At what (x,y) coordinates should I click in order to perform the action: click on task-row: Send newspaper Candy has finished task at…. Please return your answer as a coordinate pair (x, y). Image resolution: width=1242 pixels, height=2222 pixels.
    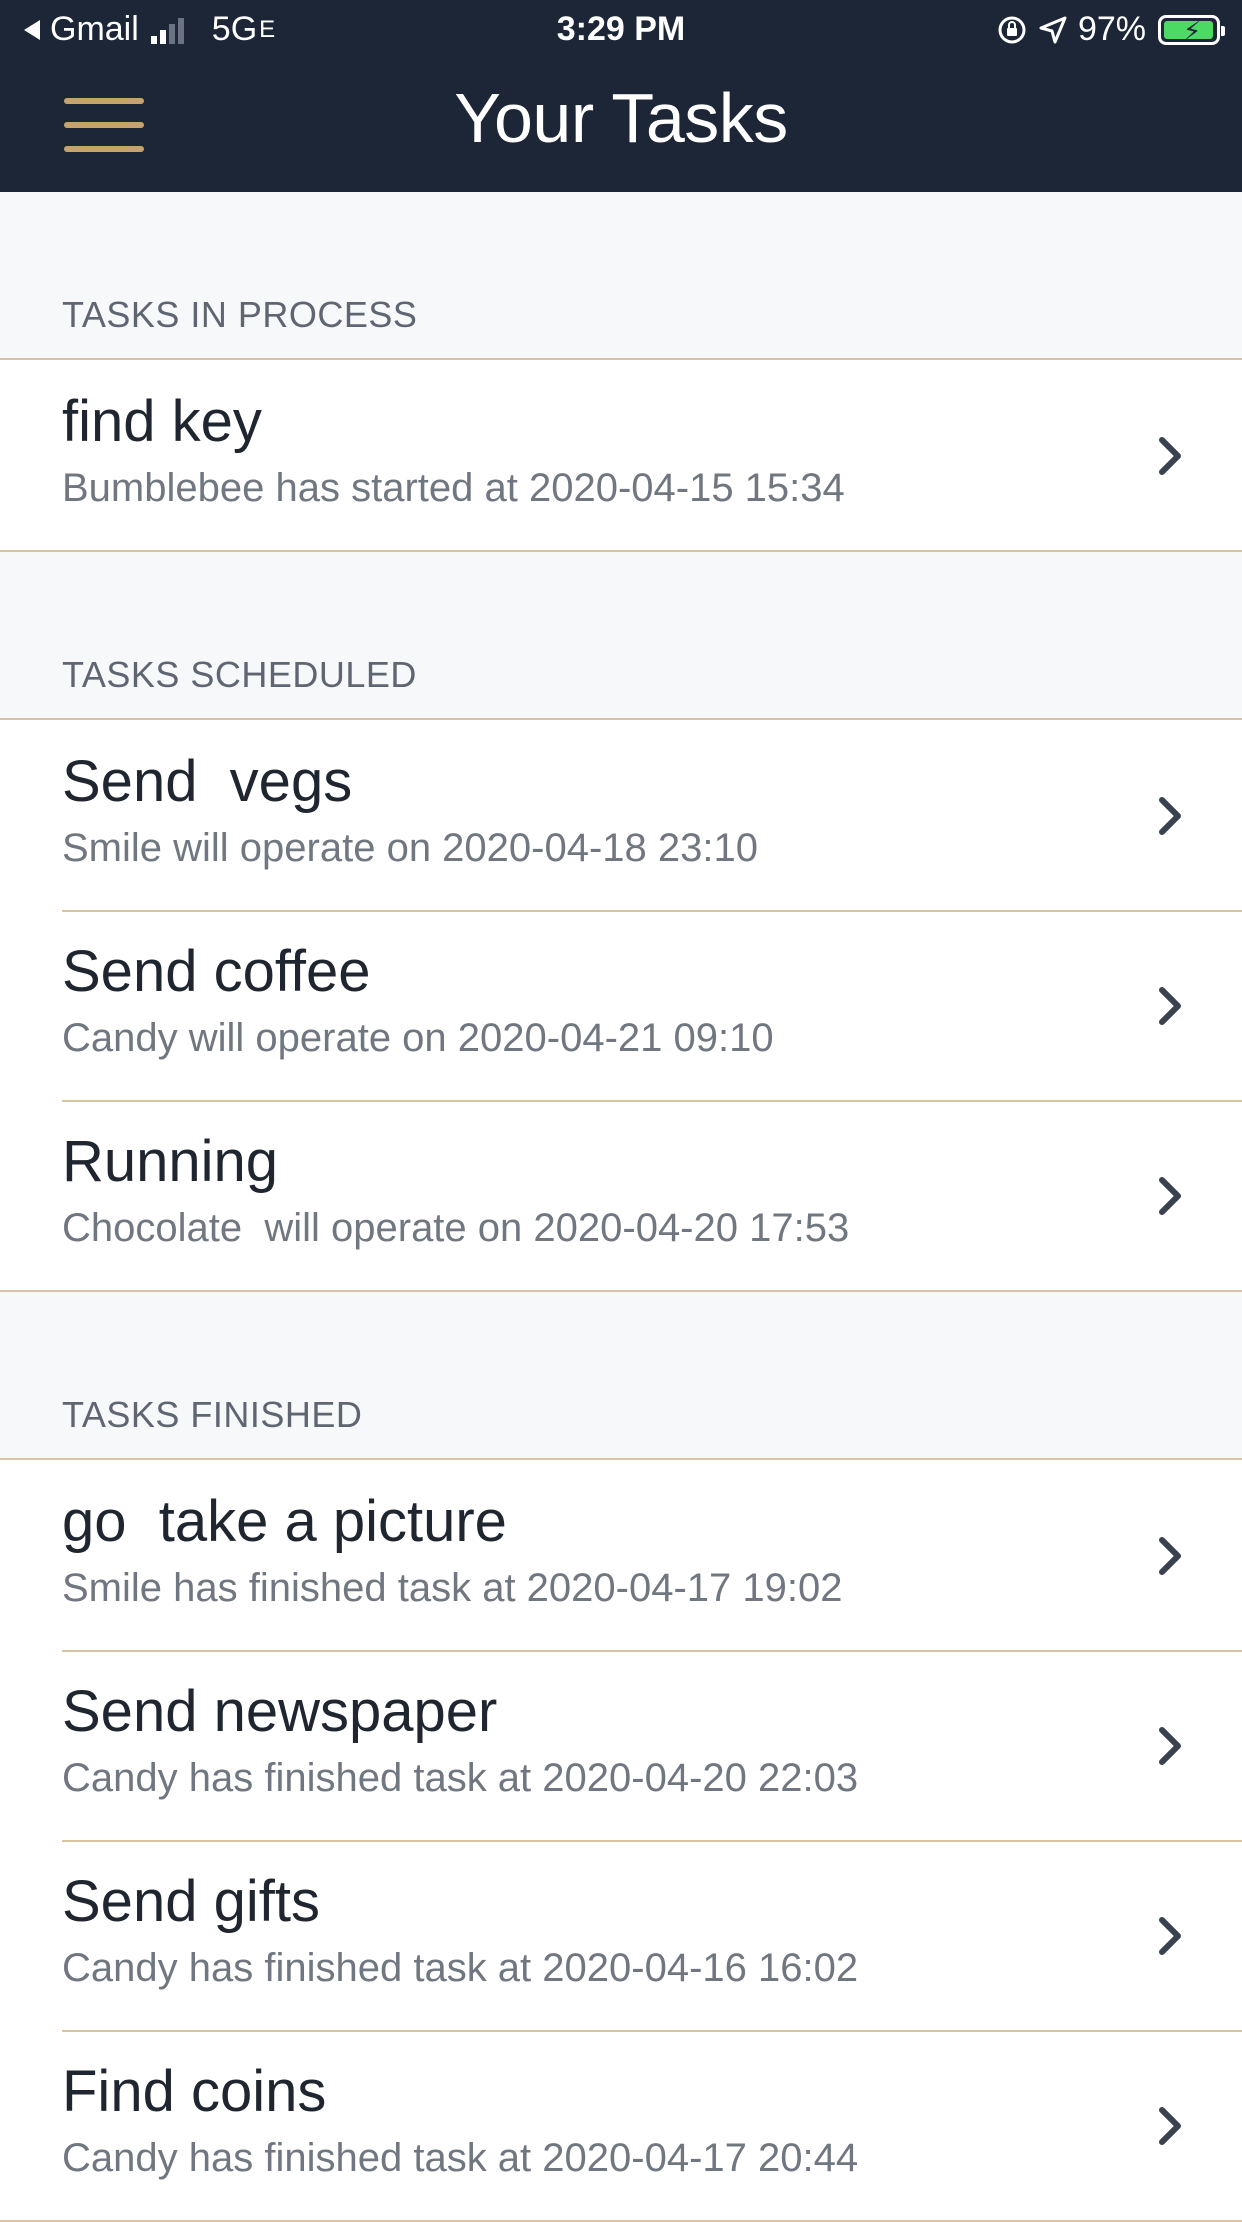
    Looking at the image, I should click on (621, 1745).